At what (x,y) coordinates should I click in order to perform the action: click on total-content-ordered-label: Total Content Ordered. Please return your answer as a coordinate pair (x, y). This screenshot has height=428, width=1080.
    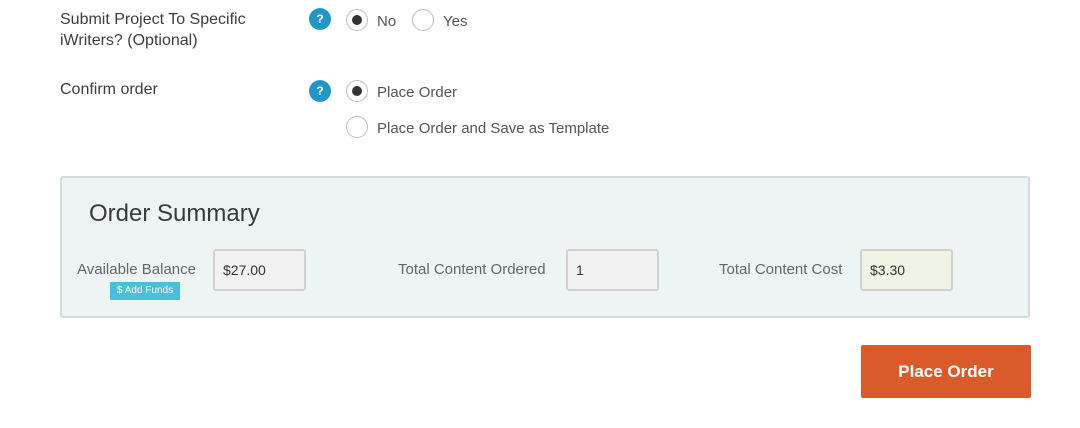
    Looking at the image, I should click on (472, 269).